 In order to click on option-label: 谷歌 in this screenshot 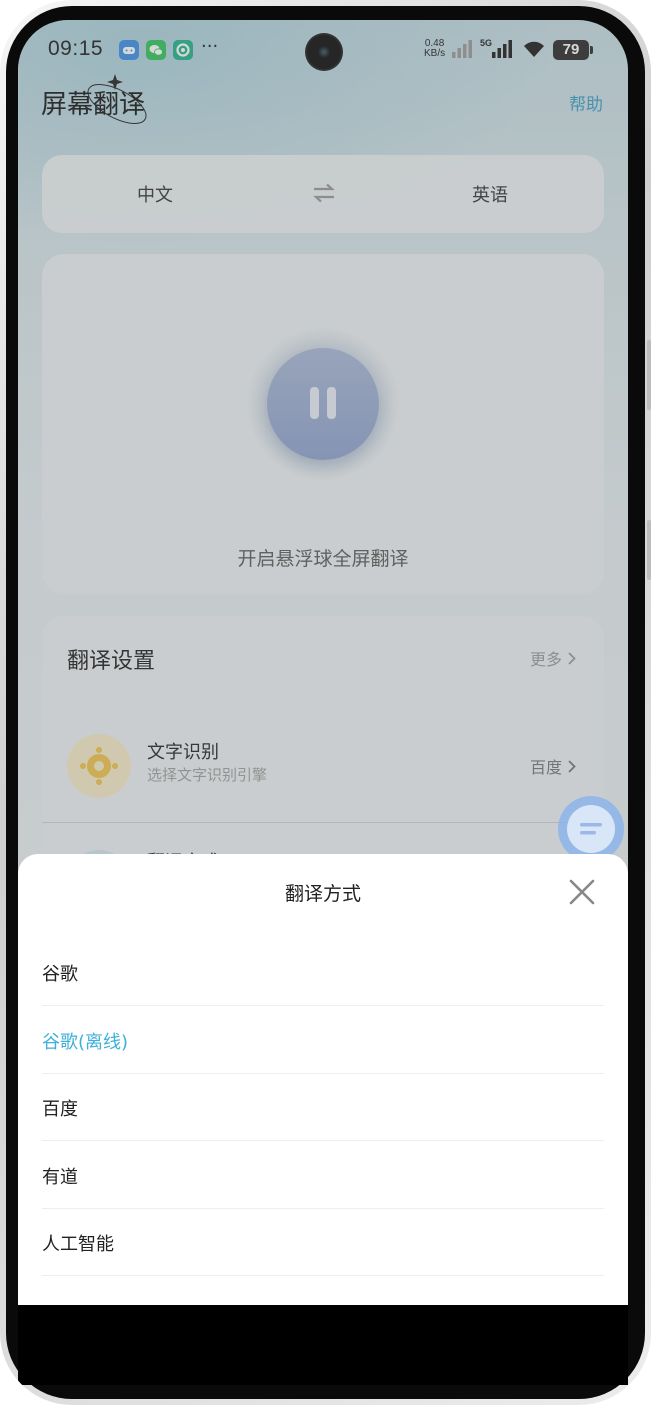, I will do `click(60, 974)`.